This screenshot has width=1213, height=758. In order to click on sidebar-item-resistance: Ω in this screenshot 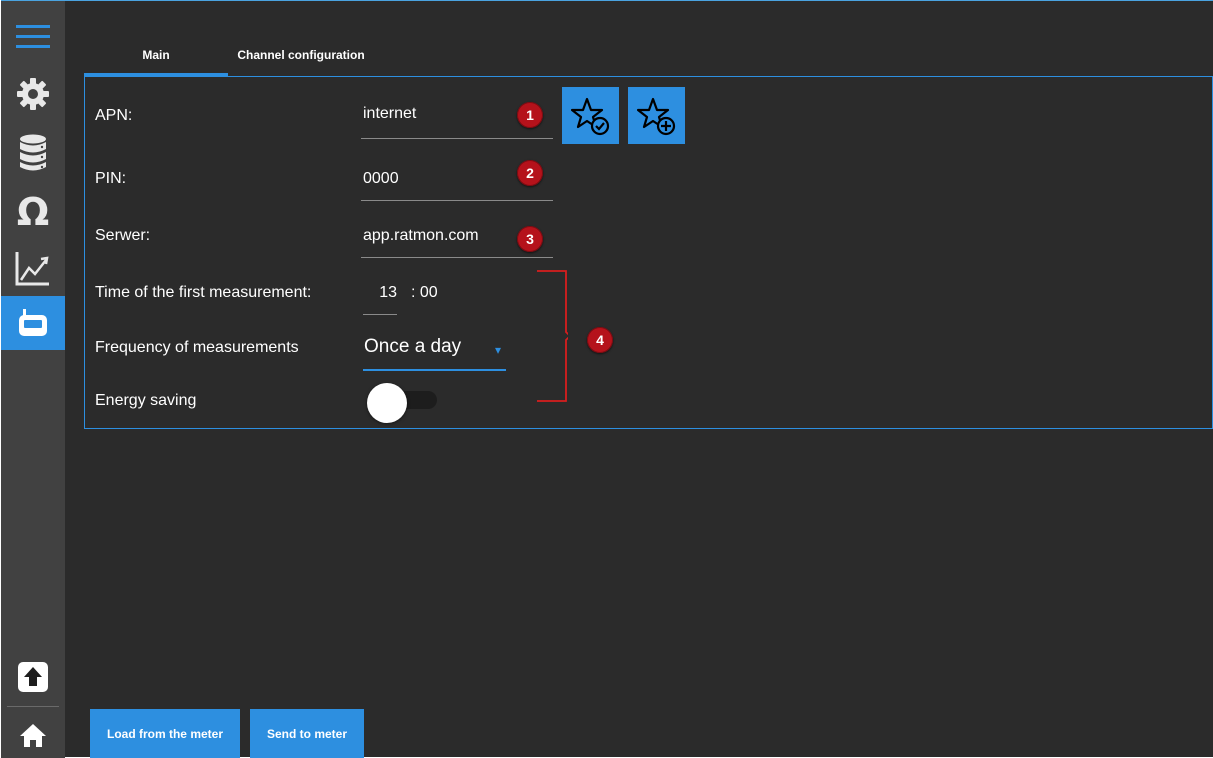, I will do `click(33, 211)`.